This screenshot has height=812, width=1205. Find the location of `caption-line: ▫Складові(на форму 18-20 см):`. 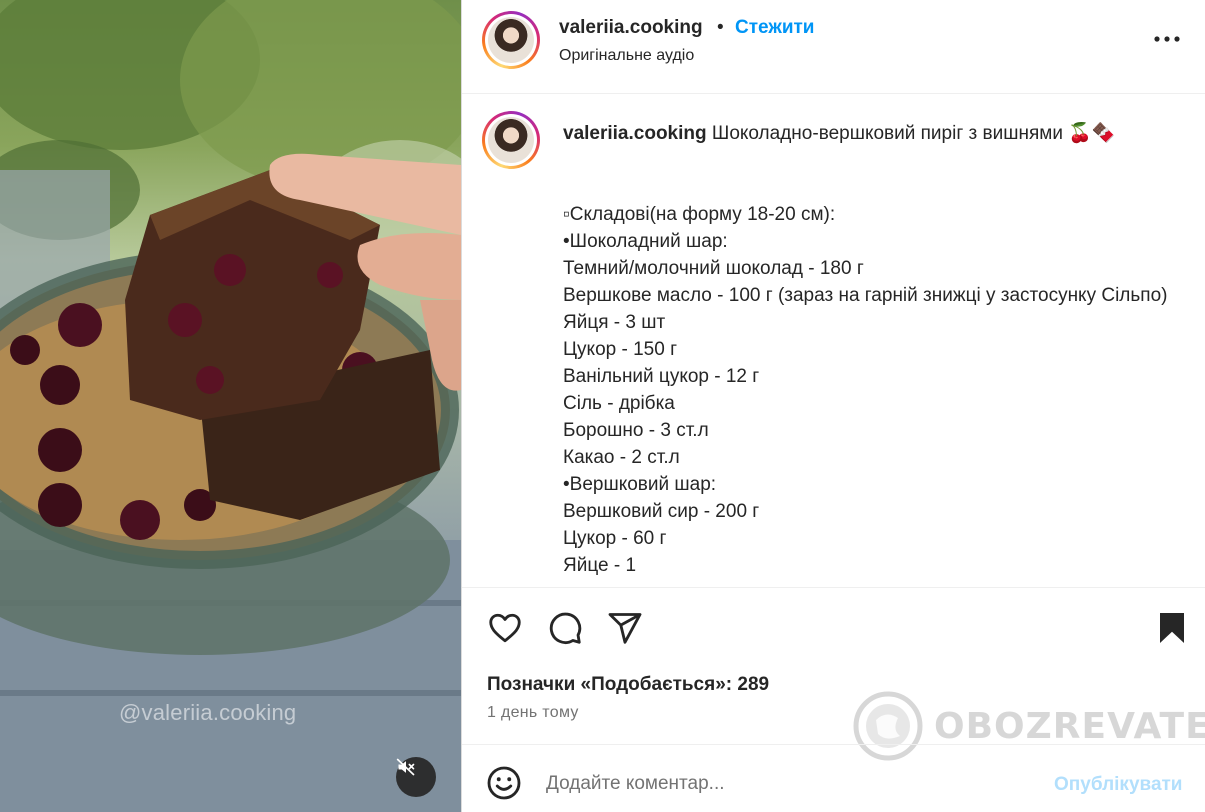

caption-line: ▫Складові(на форму 18-20 см): is located at coordinates (699, 214).